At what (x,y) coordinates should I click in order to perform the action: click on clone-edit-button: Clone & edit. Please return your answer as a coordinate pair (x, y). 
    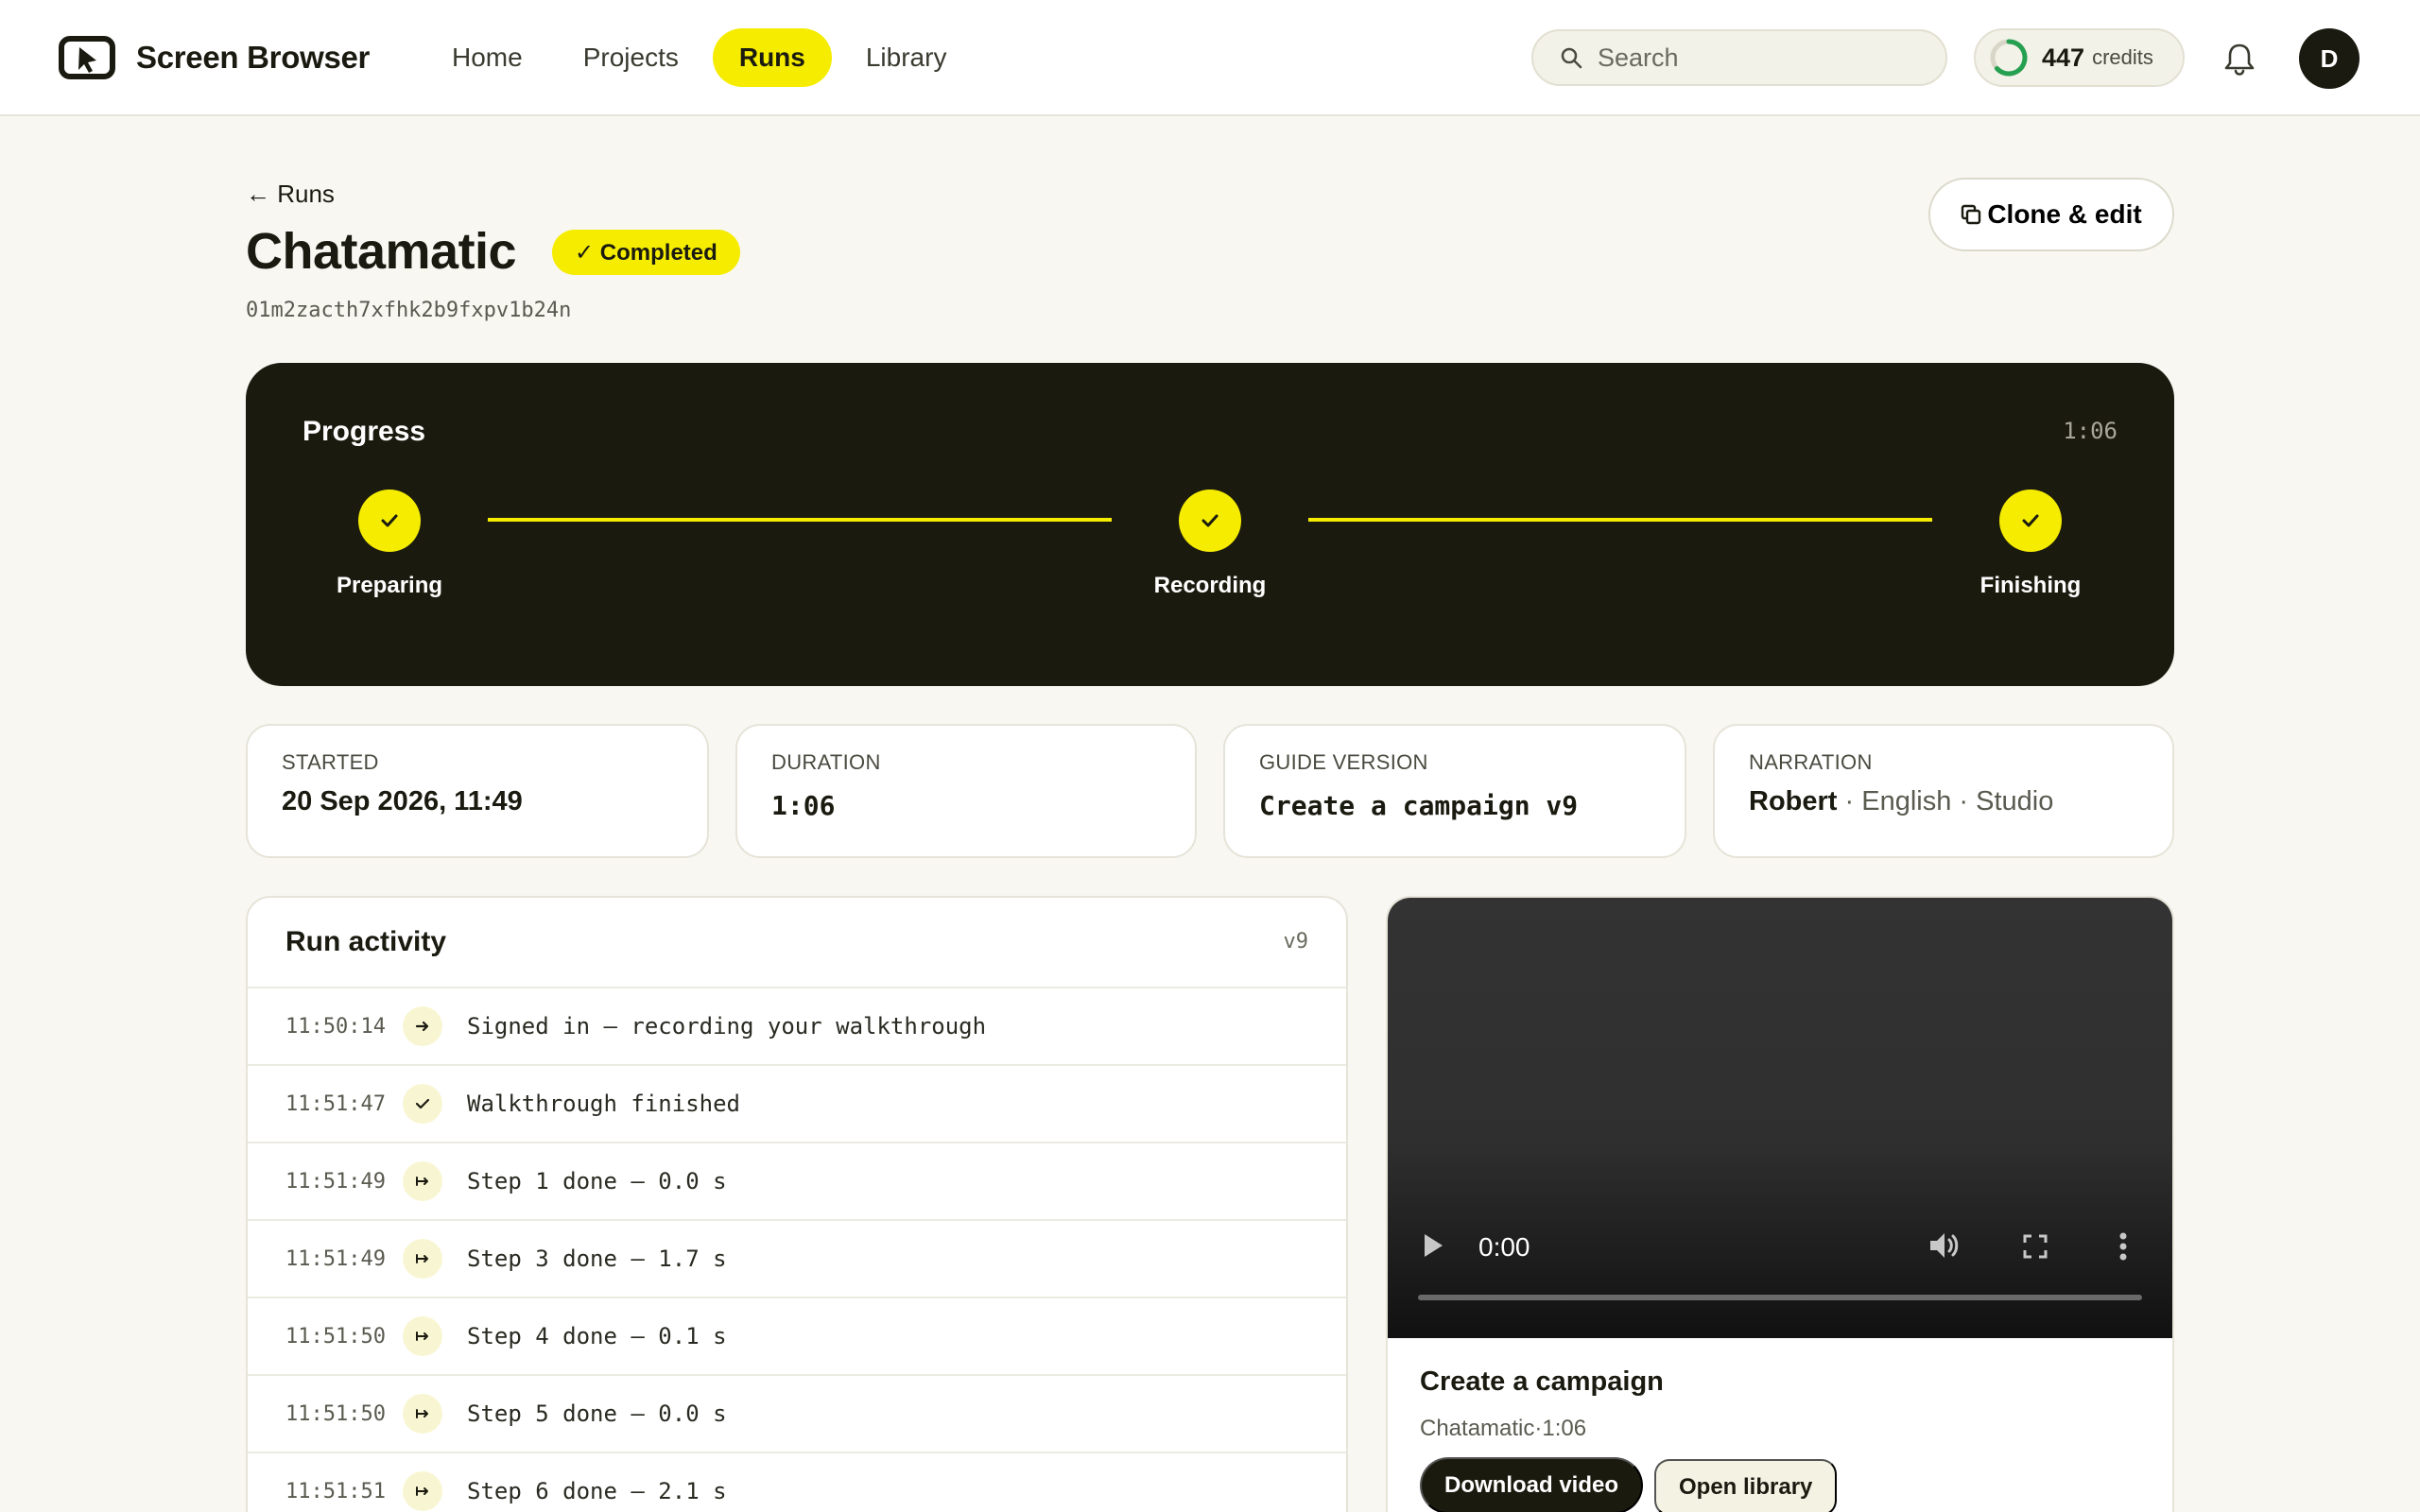
    Looking at the image, I should click on (2051, 214).